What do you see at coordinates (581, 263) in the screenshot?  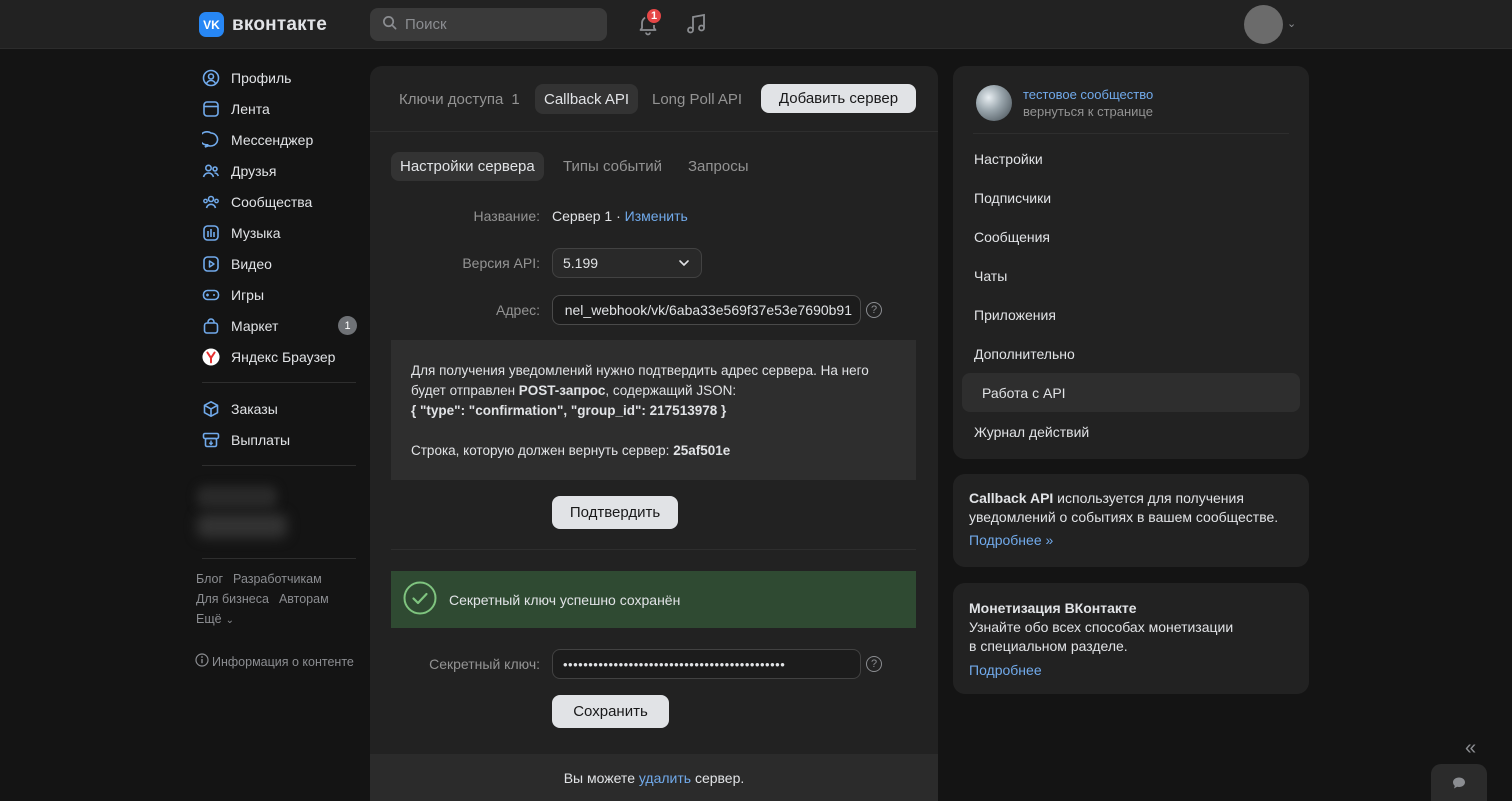 I see `api-version-value: 5.199` at bounding box center [581, 263].